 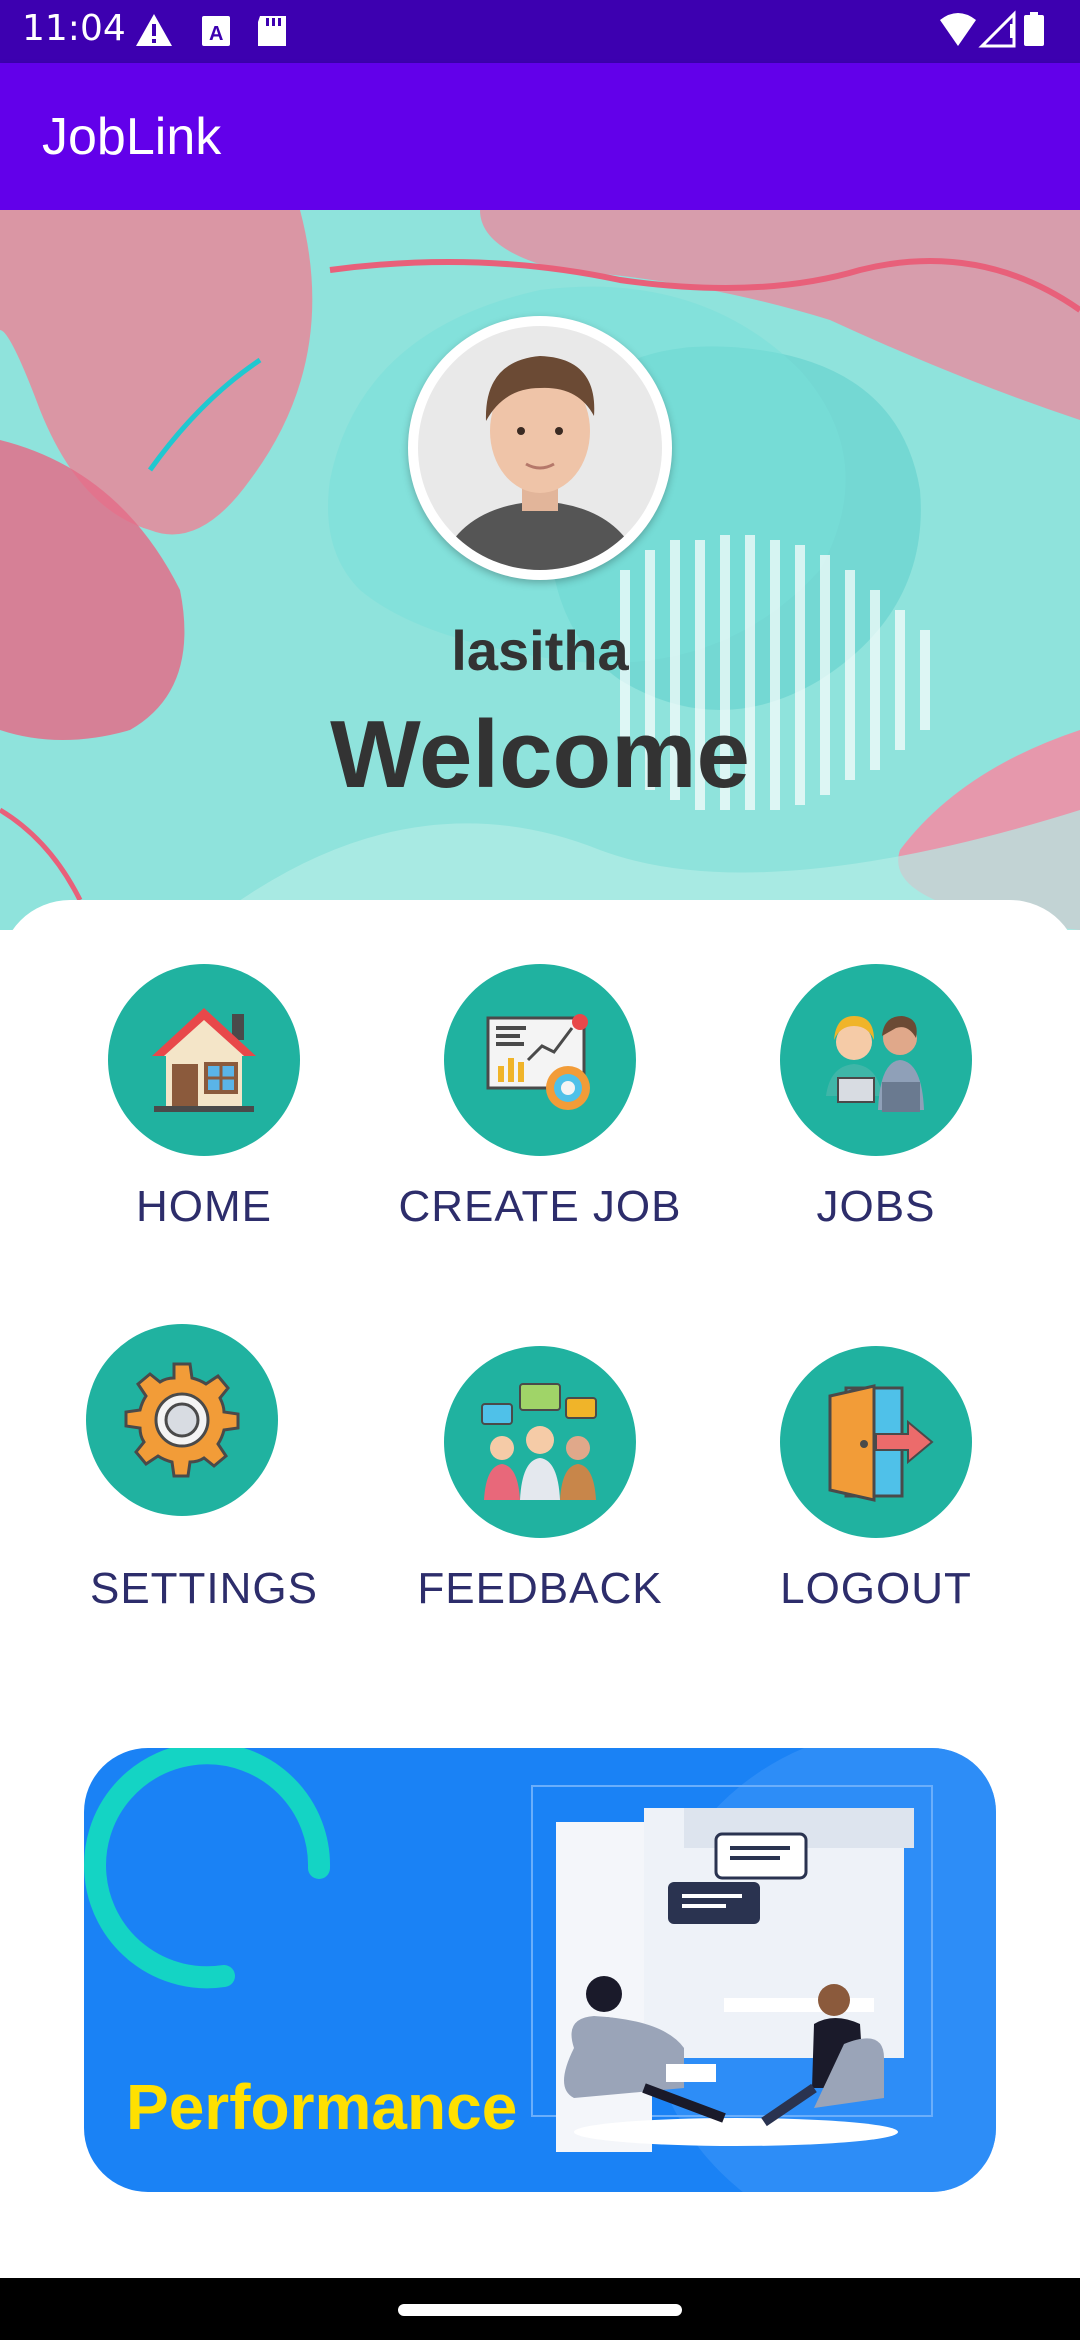 I want to click on menu-tile-settings: SETTINGS, so click(x=204, y=1474).